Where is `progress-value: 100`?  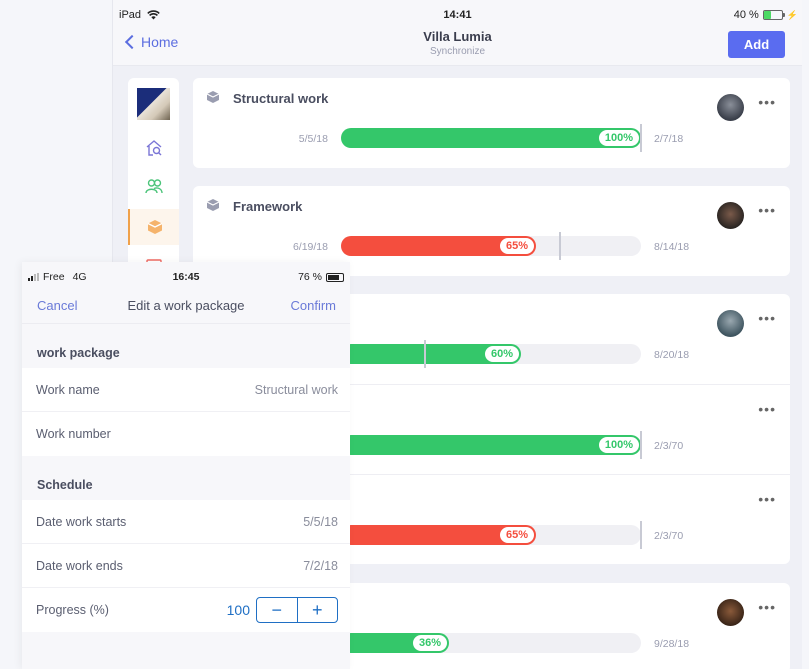
progress-value: 100 is located at coordinates (238, 610).